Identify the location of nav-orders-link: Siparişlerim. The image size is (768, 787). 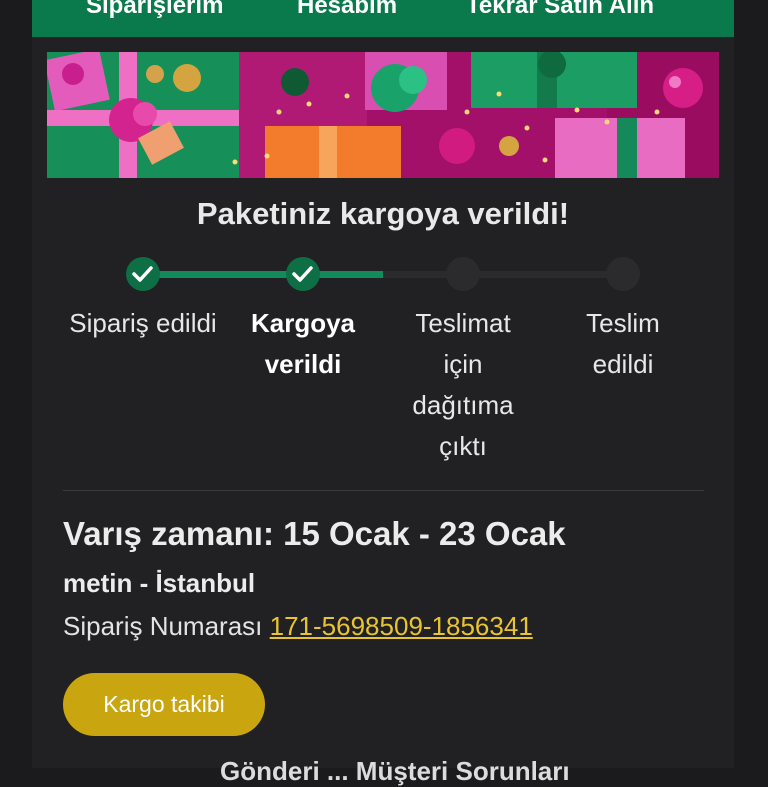
(154, 10).